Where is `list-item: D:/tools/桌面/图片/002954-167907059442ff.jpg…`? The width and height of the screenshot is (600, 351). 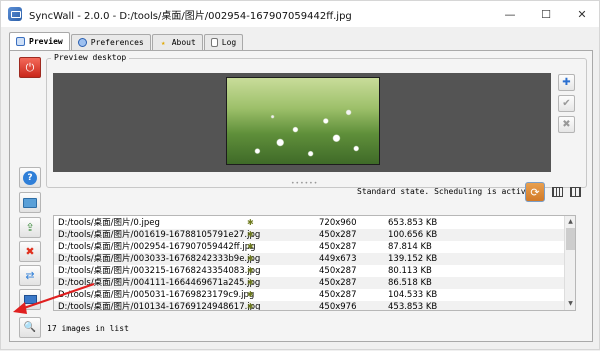
list-item: D:/tools/桌面/图片/002954-167907059442ff.jpg… is located at coordinates (310, 247).